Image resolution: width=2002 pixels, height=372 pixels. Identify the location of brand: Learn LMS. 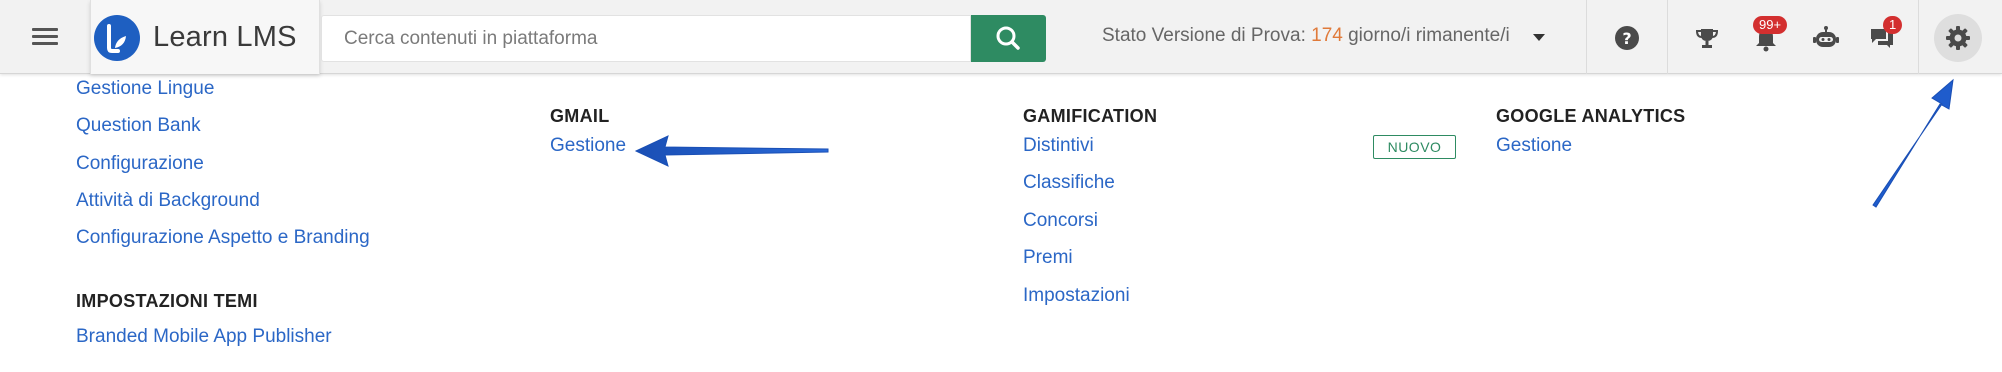
(205, 37).